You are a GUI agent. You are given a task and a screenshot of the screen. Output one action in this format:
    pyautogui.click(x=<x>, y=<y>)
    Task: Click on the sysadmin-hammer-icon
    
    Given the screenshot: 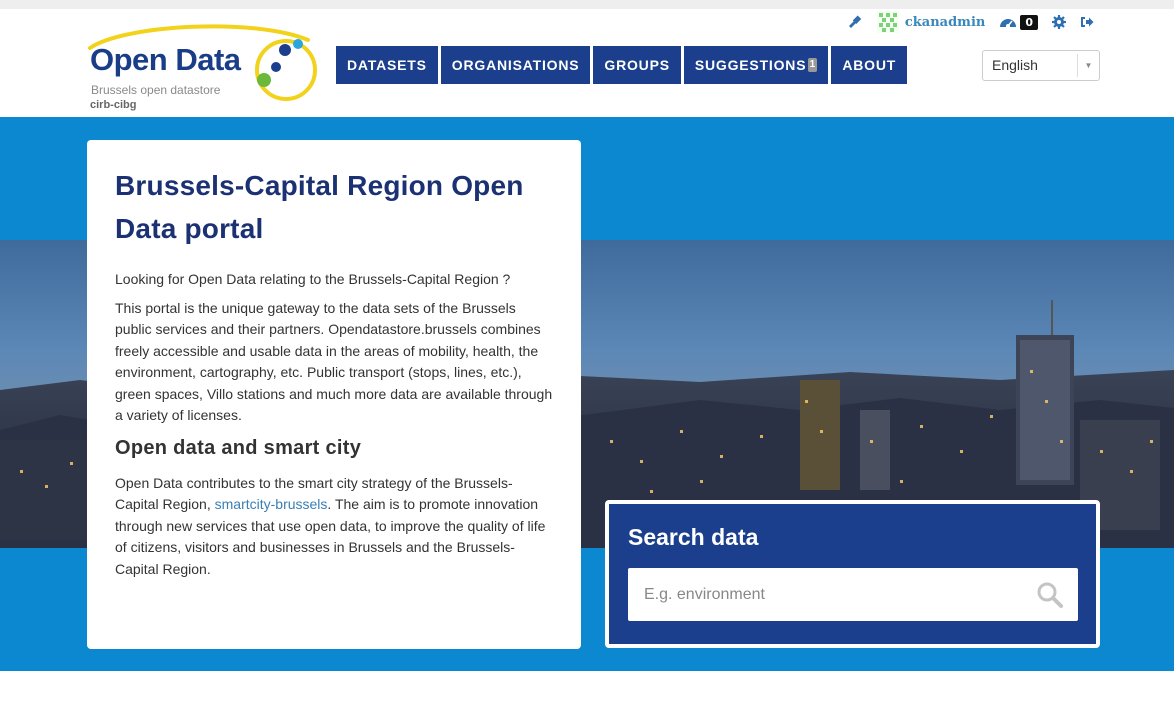 What is the action you would take?
    pyautogui.click(x=855, y=22)
    